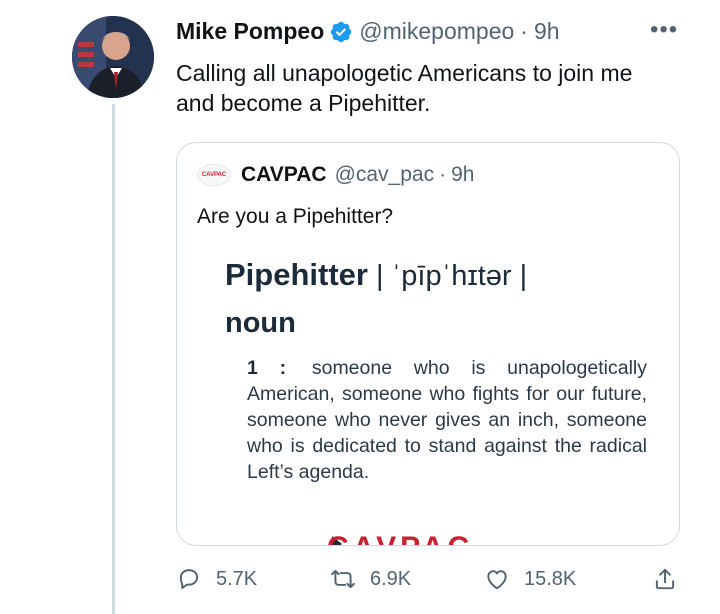 The width and height of the screenshot is (720, 614). Describe the element at coordinates (189, 579) in the screenshot. I see `reply-icon` at that location.